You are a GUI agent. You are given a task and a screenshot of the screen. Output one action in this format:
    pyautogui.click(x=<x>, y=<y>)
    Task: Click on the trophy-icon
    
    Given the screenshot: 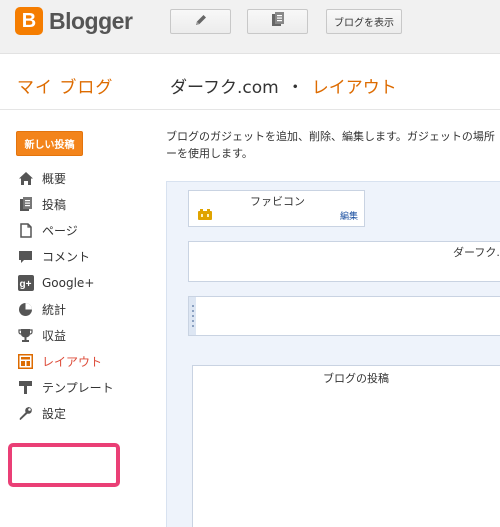 What is the action you would take?
    pyautogui.click(x=25, y=335)
    